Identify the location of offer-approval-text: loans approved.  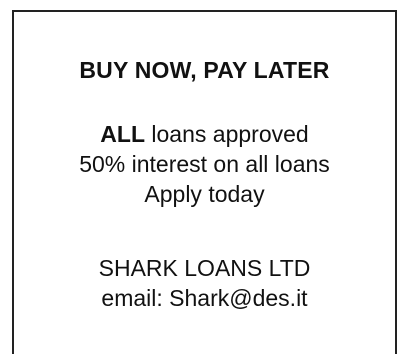
(227, 134).